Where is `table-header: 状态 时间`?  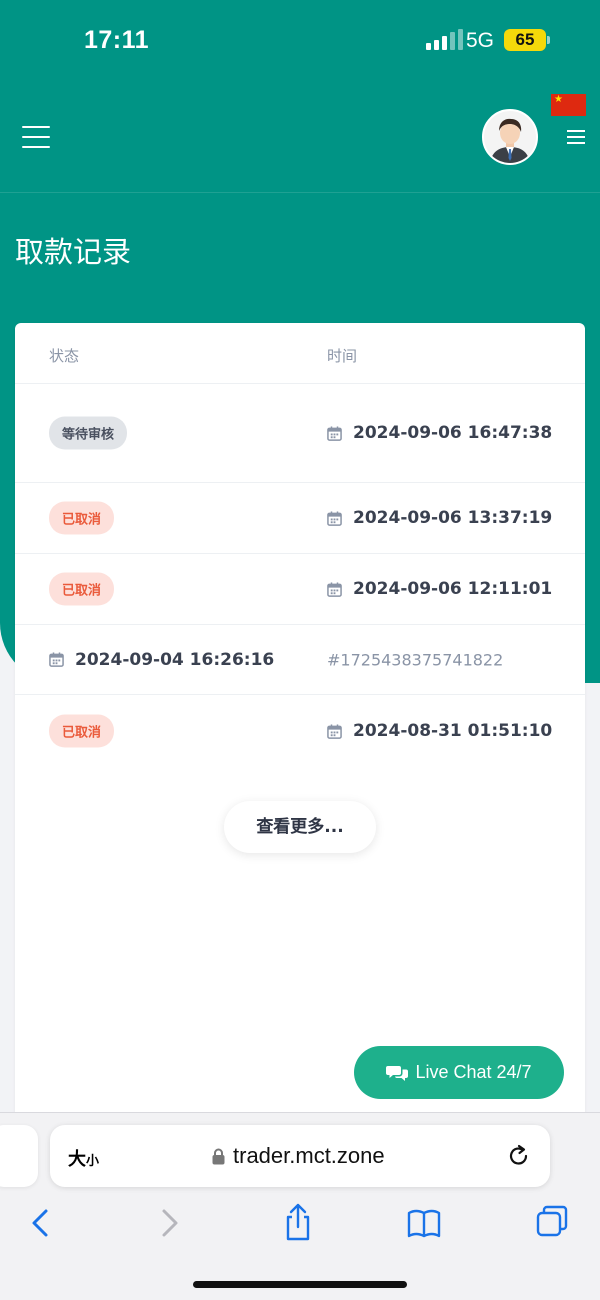 table-header: 状态 时间 is located at coordinates (300, 353).